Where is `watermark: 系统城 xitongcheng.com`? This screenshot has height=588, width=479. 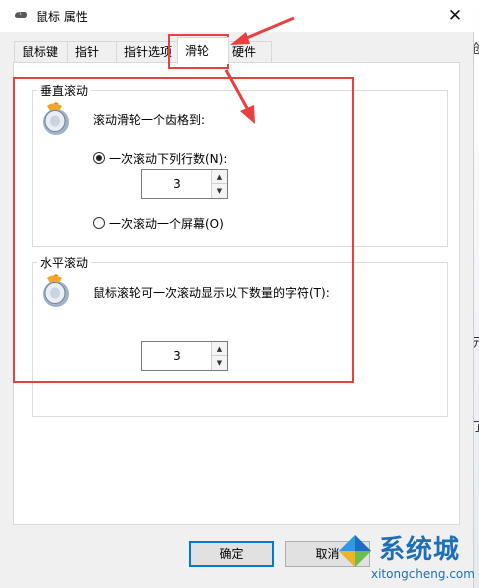 watermark: 系统城 xitongcheng.com is located at coordinates (403, 557).